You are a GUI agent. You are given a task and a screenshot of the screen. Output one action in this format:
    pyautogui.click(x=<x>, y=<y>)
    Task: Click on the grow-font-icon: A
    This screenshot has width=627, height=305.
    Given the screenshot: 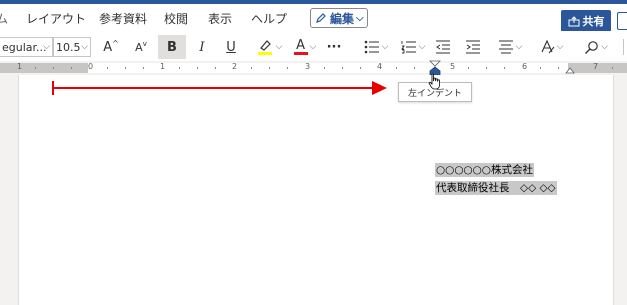 What is the action you would take?
    pyautogui.click(x=108, y=47)
    